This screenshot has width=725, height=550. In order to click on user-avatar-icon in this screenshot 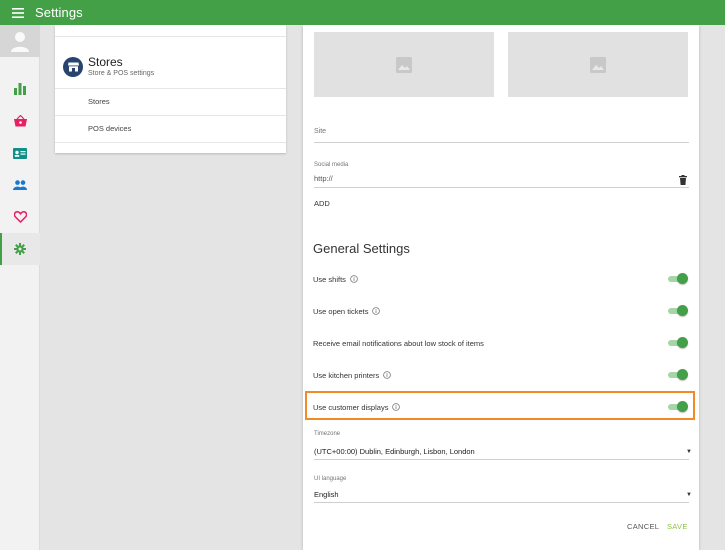, I will do `click(20, 42)`.